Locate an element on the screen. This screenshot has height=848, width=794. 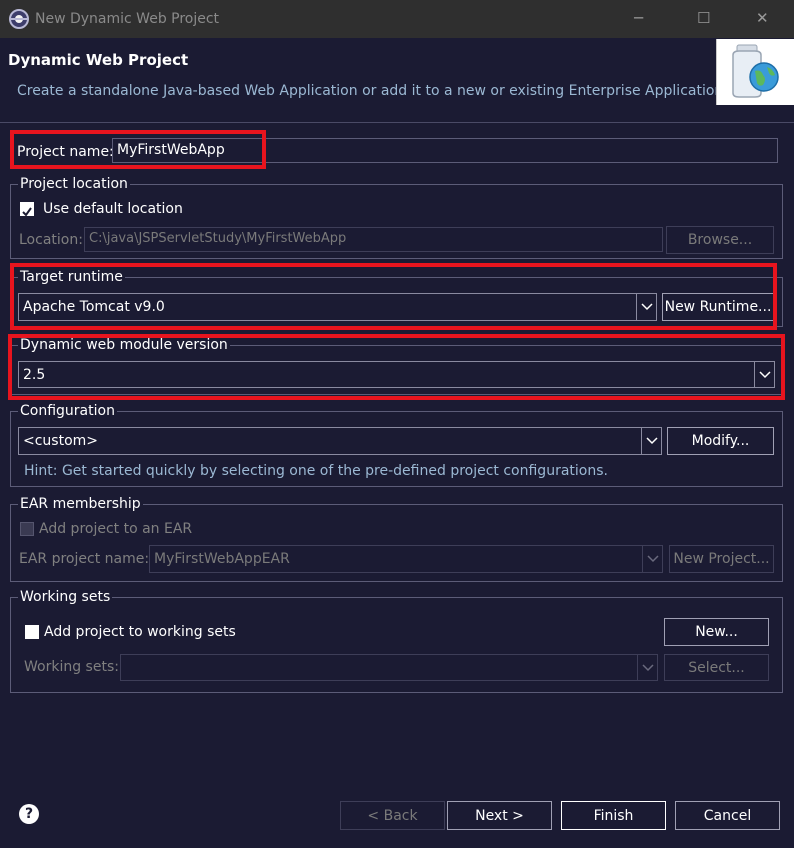
ear-membership-legend: EAR membership is located at coordinates (80, 504).